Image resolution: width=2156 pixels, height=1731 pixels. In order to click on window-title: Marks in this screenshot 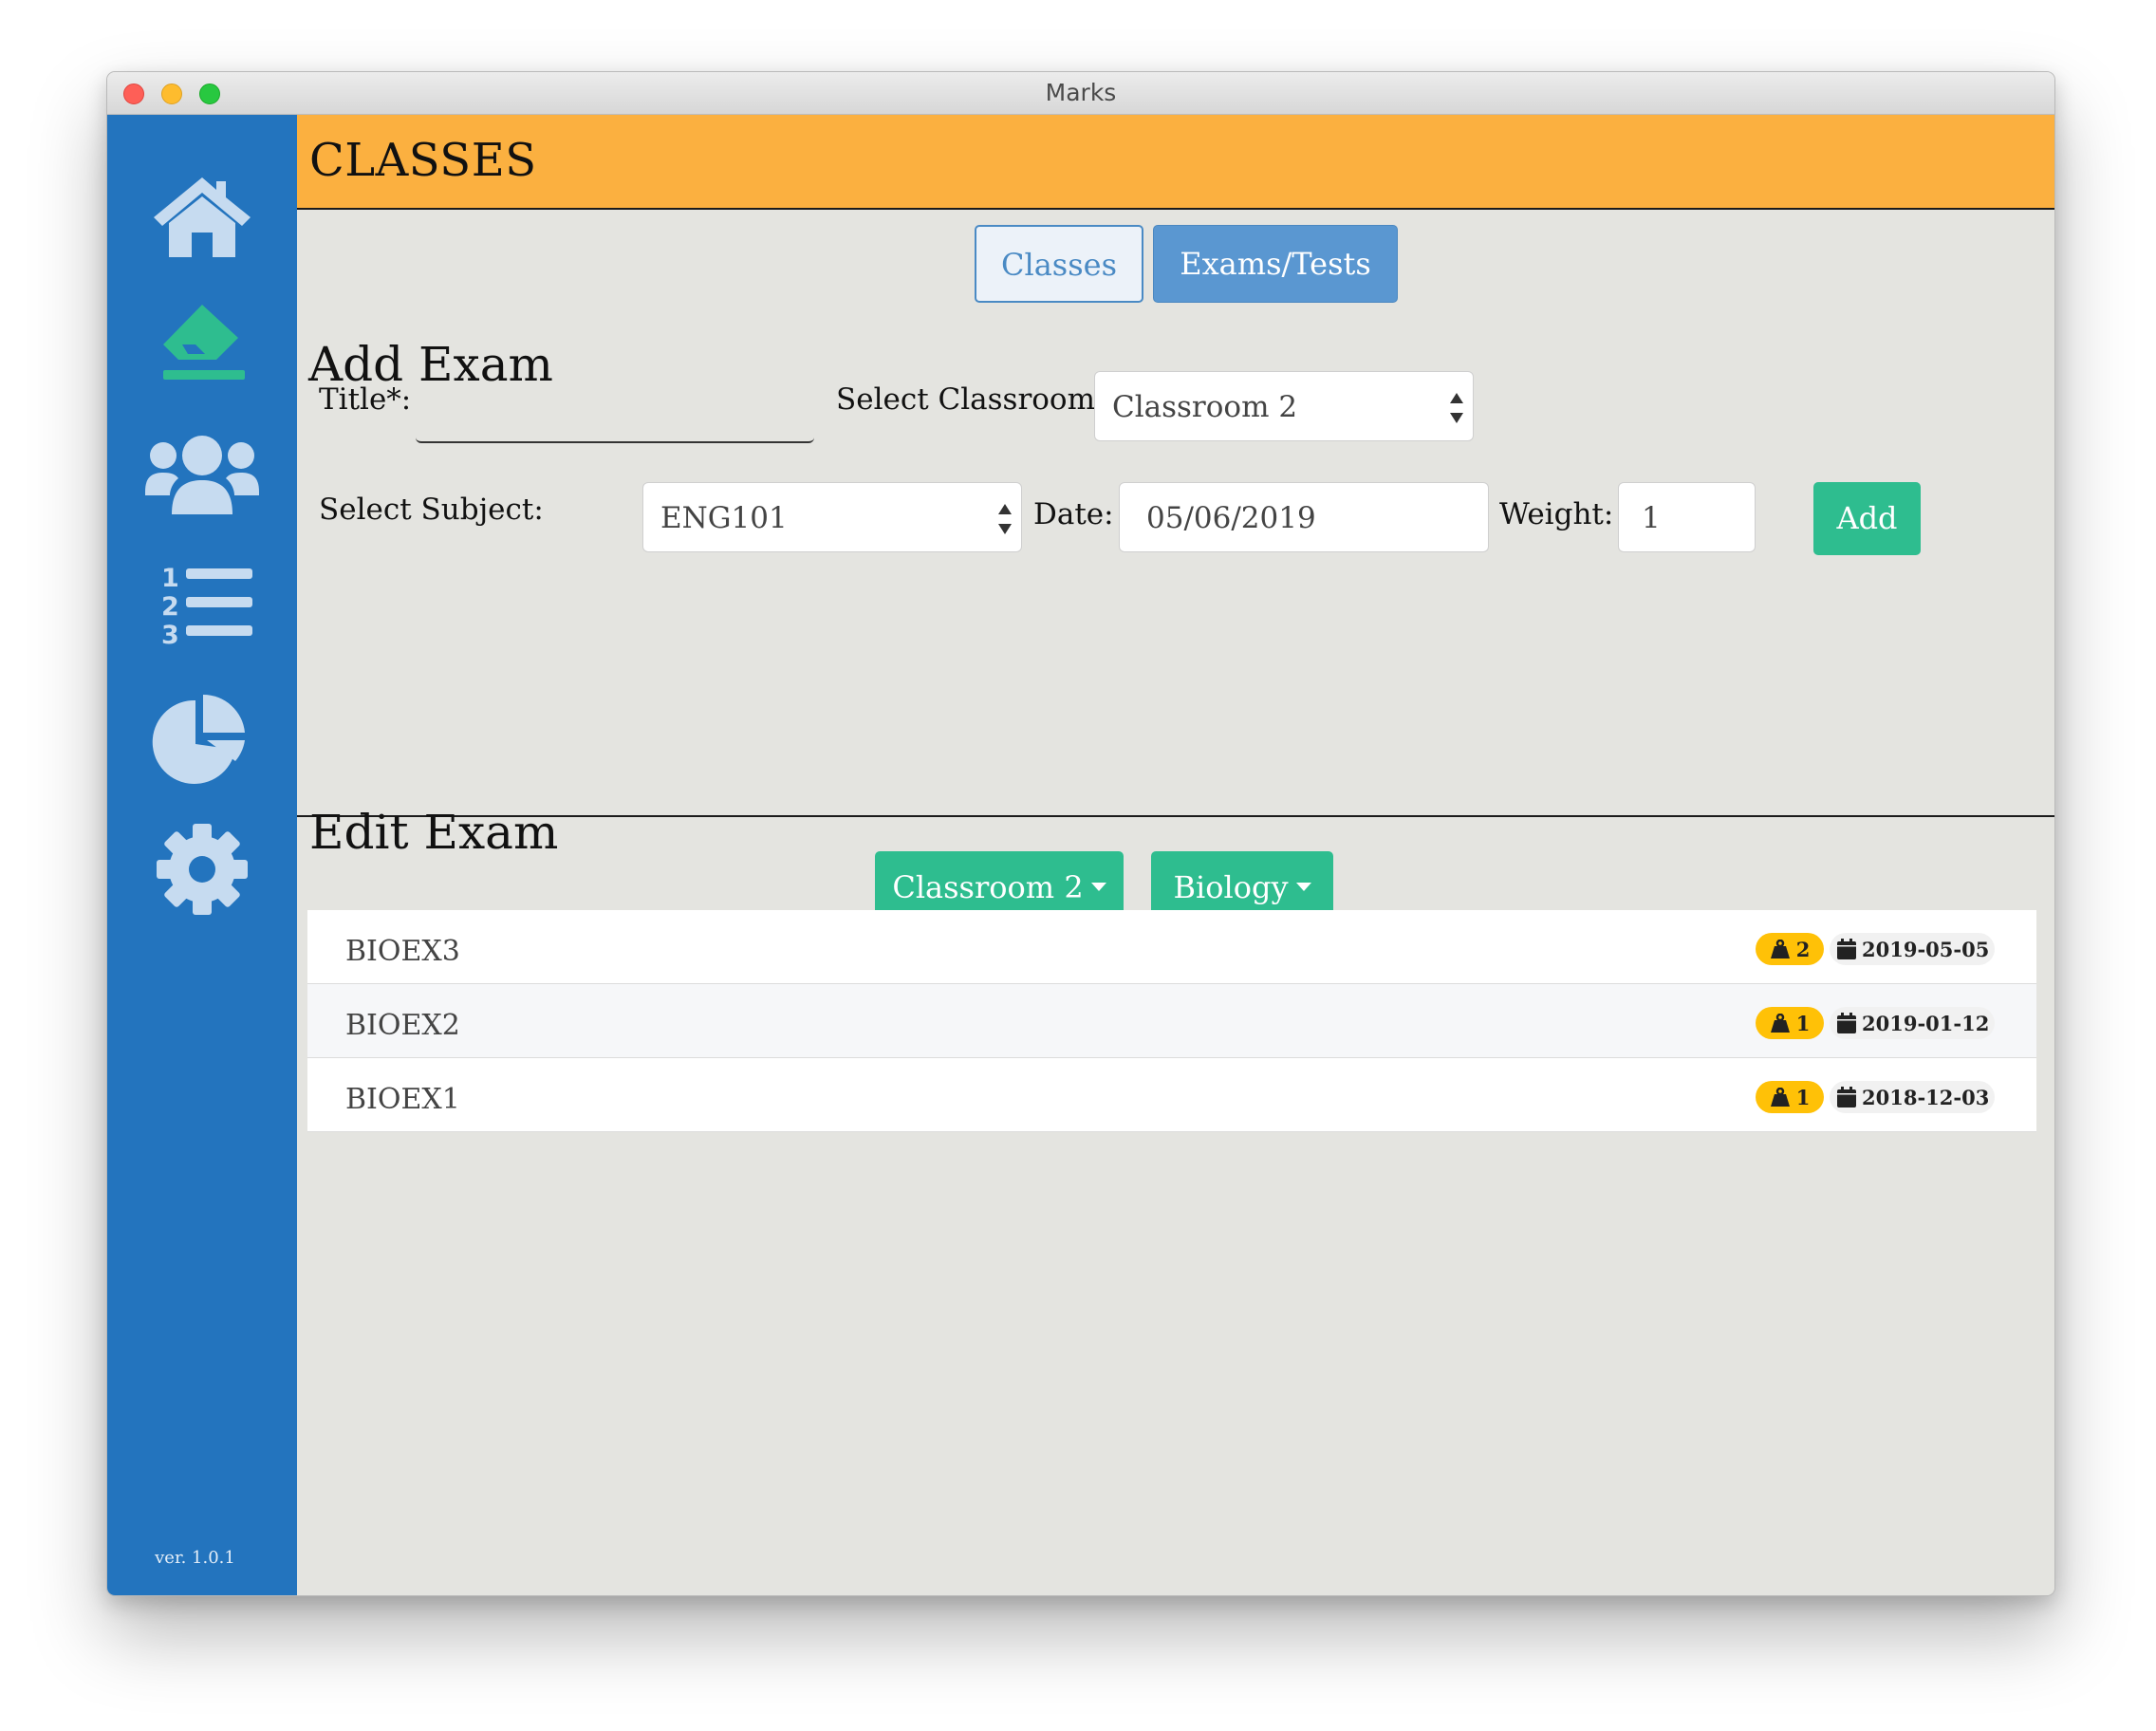, I will do `click(1081, 92)`.